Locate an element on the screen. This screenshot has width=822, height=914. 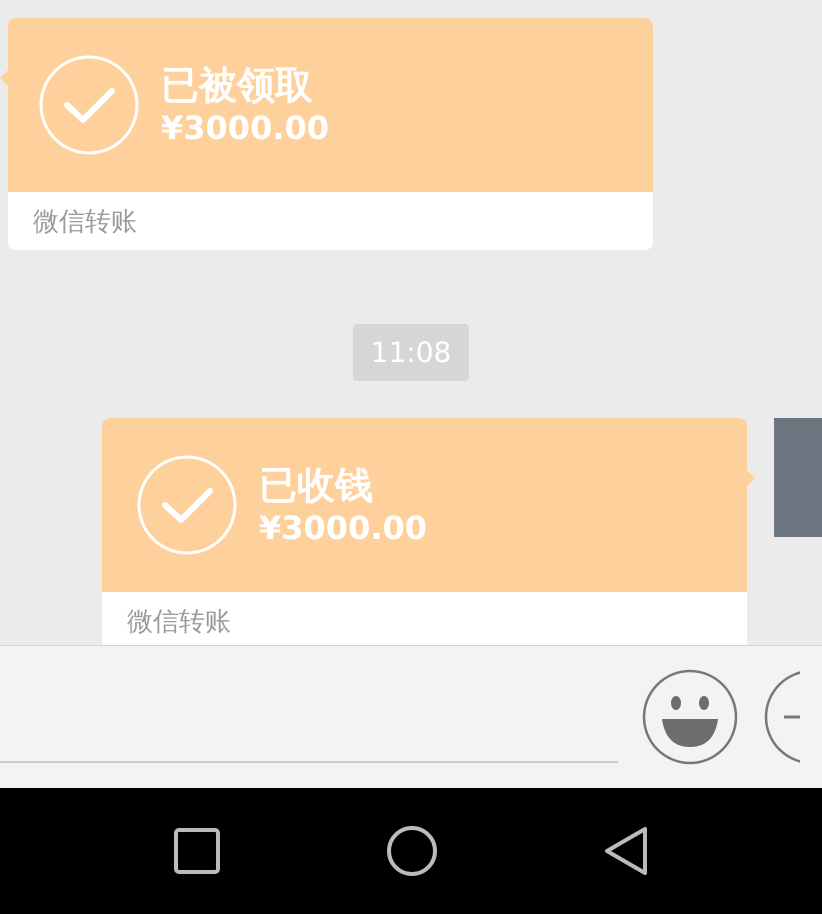
home-icon is located at coordinates (412, 851).